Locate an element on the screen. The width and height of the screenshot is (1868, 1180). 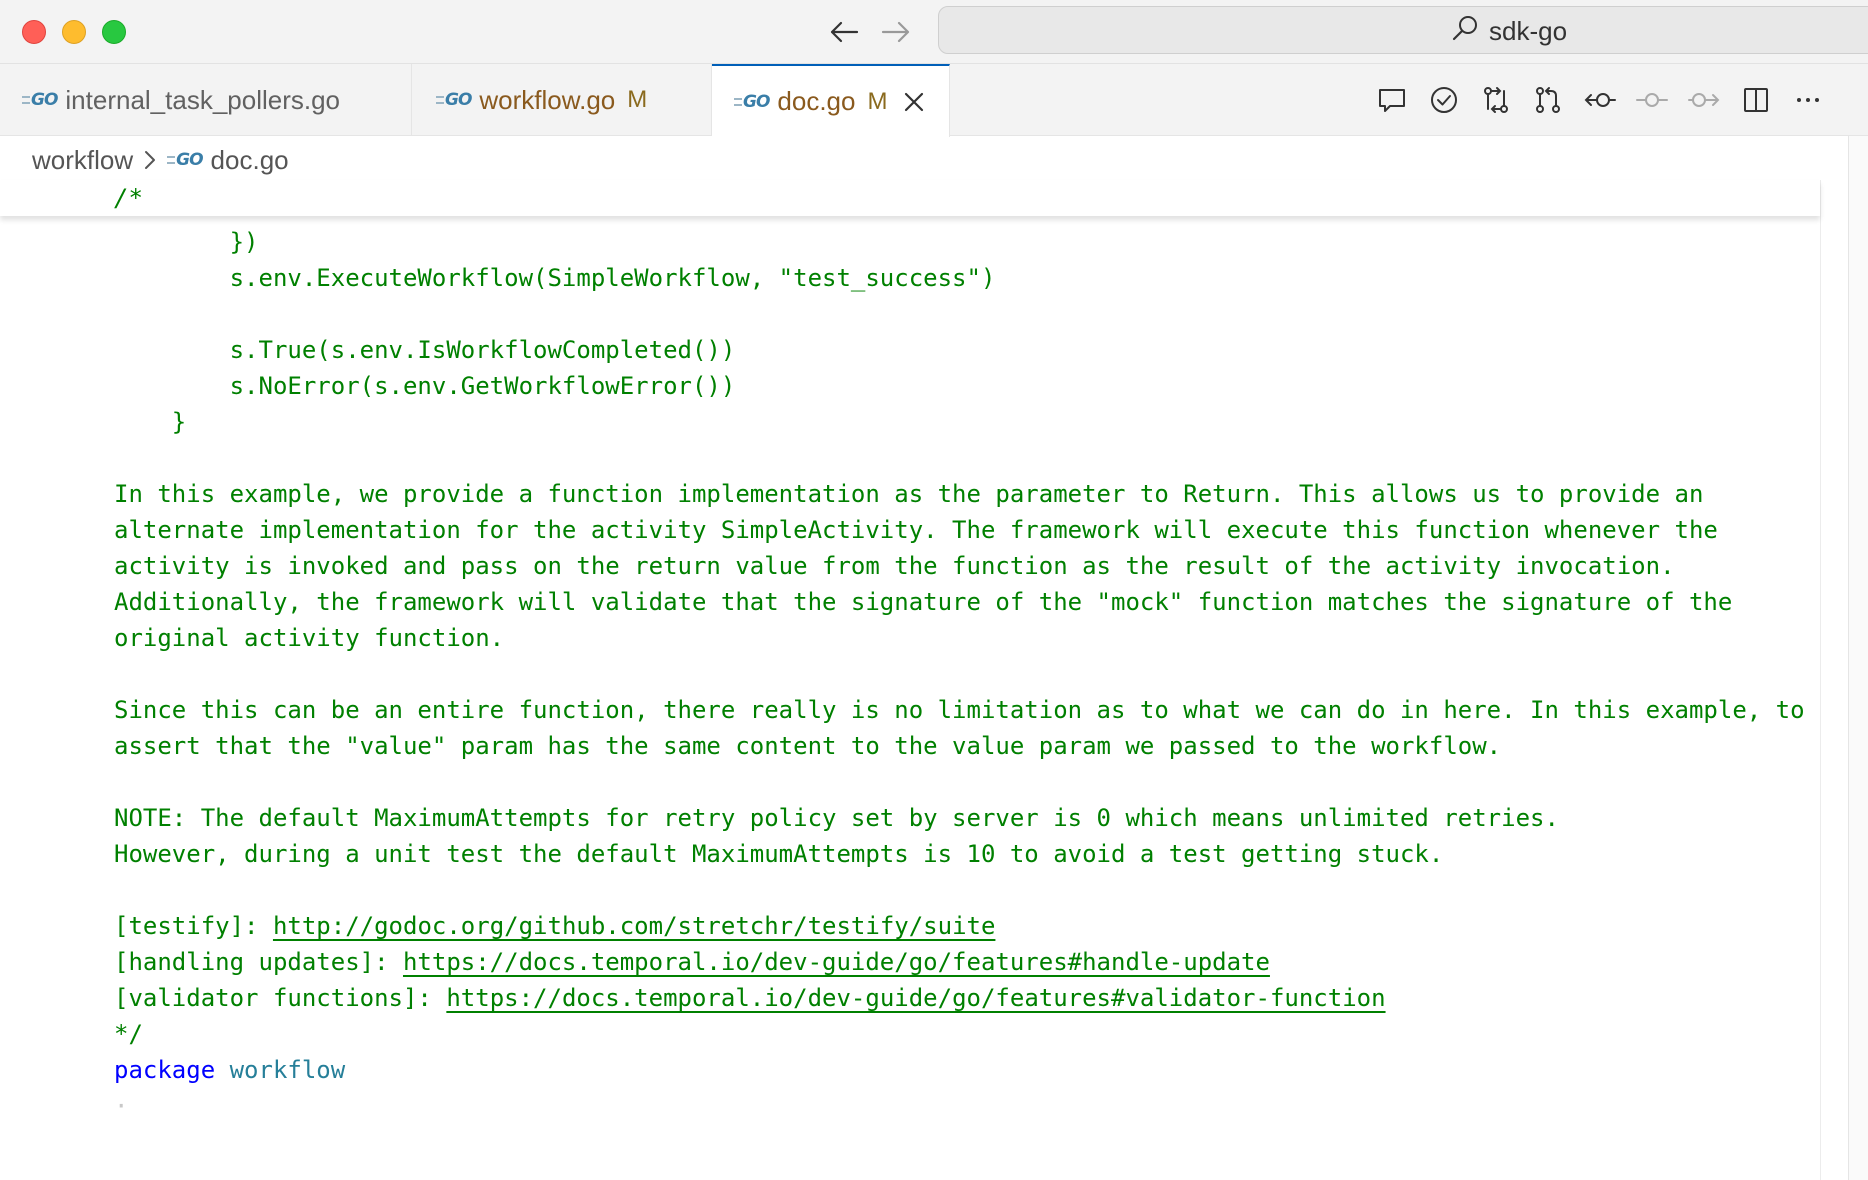
split-editor-icon is located at coordinates (1756, 100).